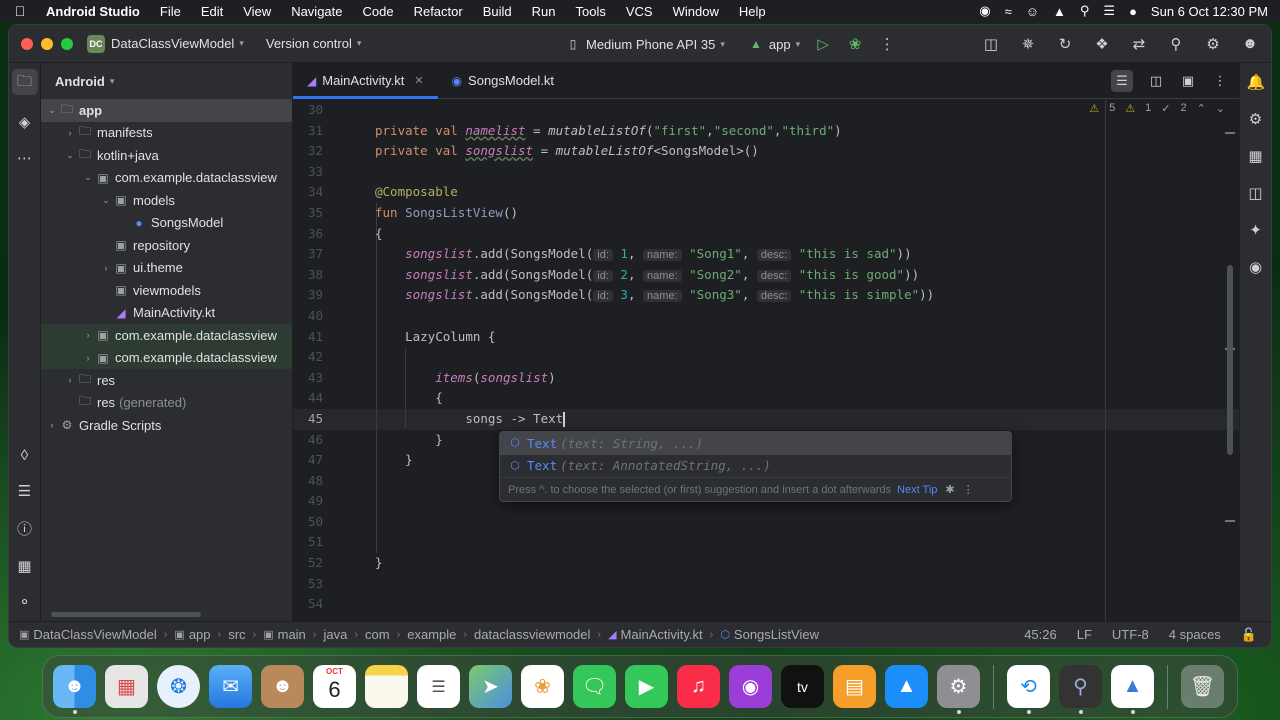 The height and width of the screenshot is (720, 1280). What do you see at coordinates (1256, 82) in the screenshot?
I see `notifications-icon: 🔔` at bounding box center [1256, 82].